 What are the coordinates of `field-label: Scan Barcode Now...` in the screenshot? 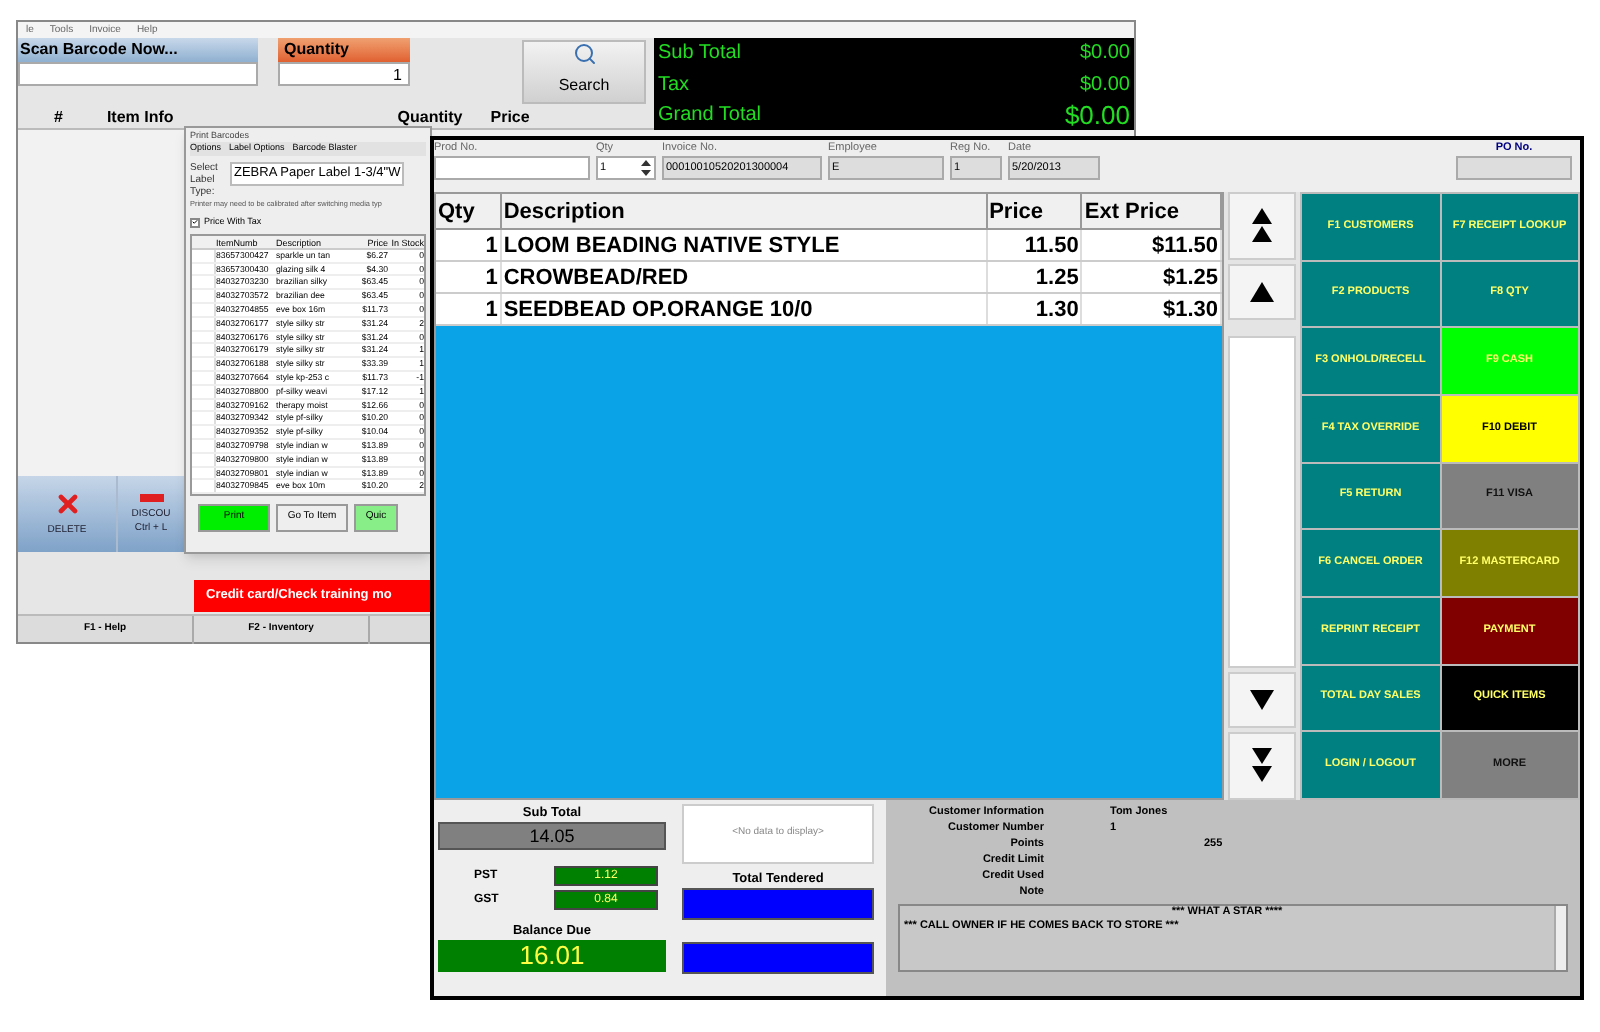 It's located at (138, 50).